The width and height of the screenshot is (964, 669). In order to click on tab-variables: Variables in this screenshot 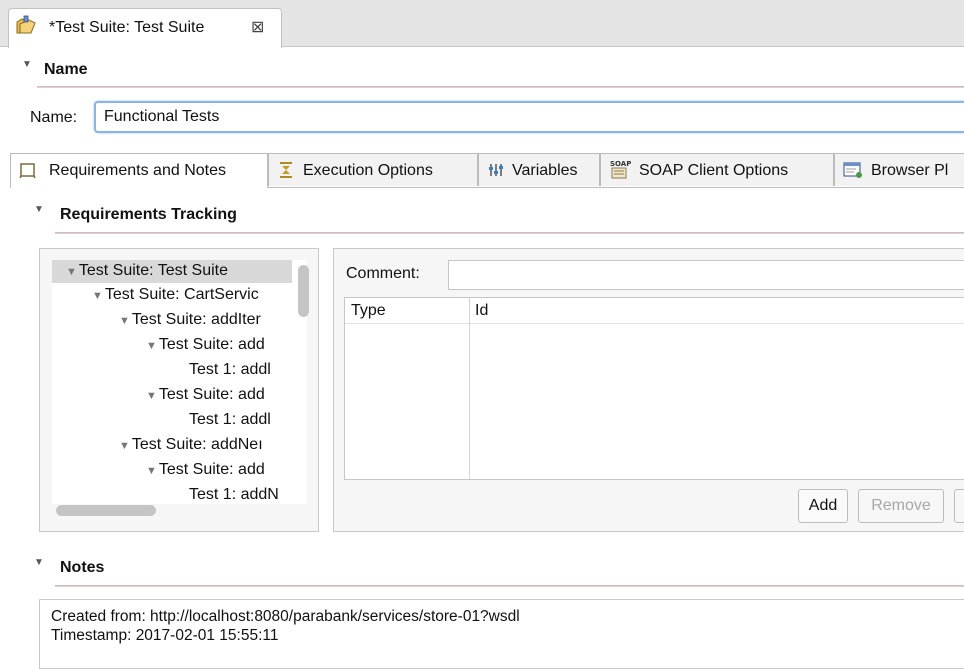, I will do `click(539, 169)`.